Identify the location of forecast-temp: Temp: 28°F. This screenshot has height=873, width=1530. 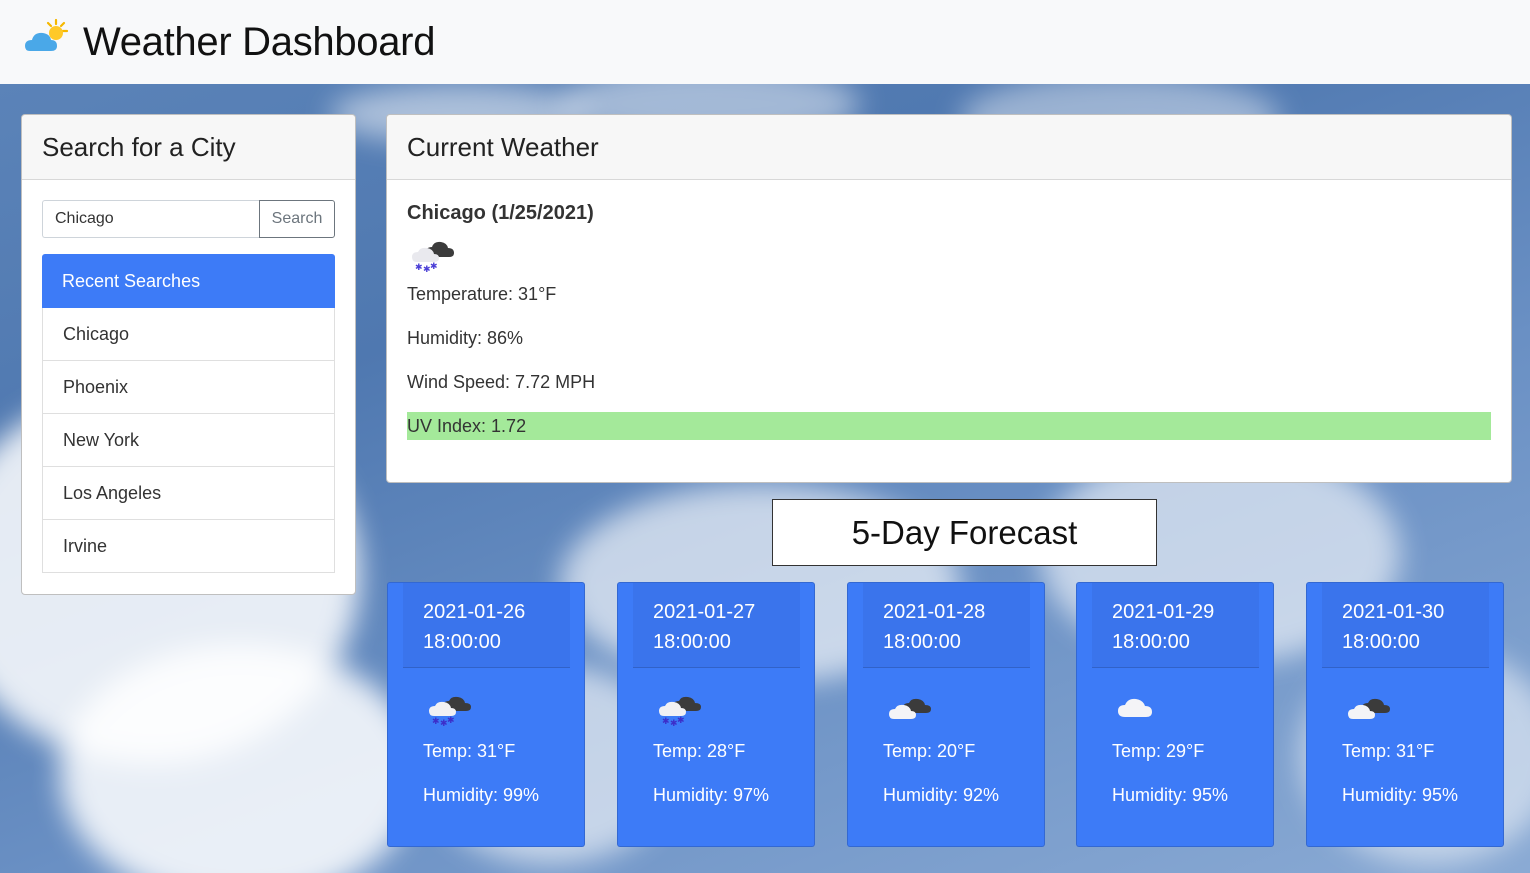
(699, 751).